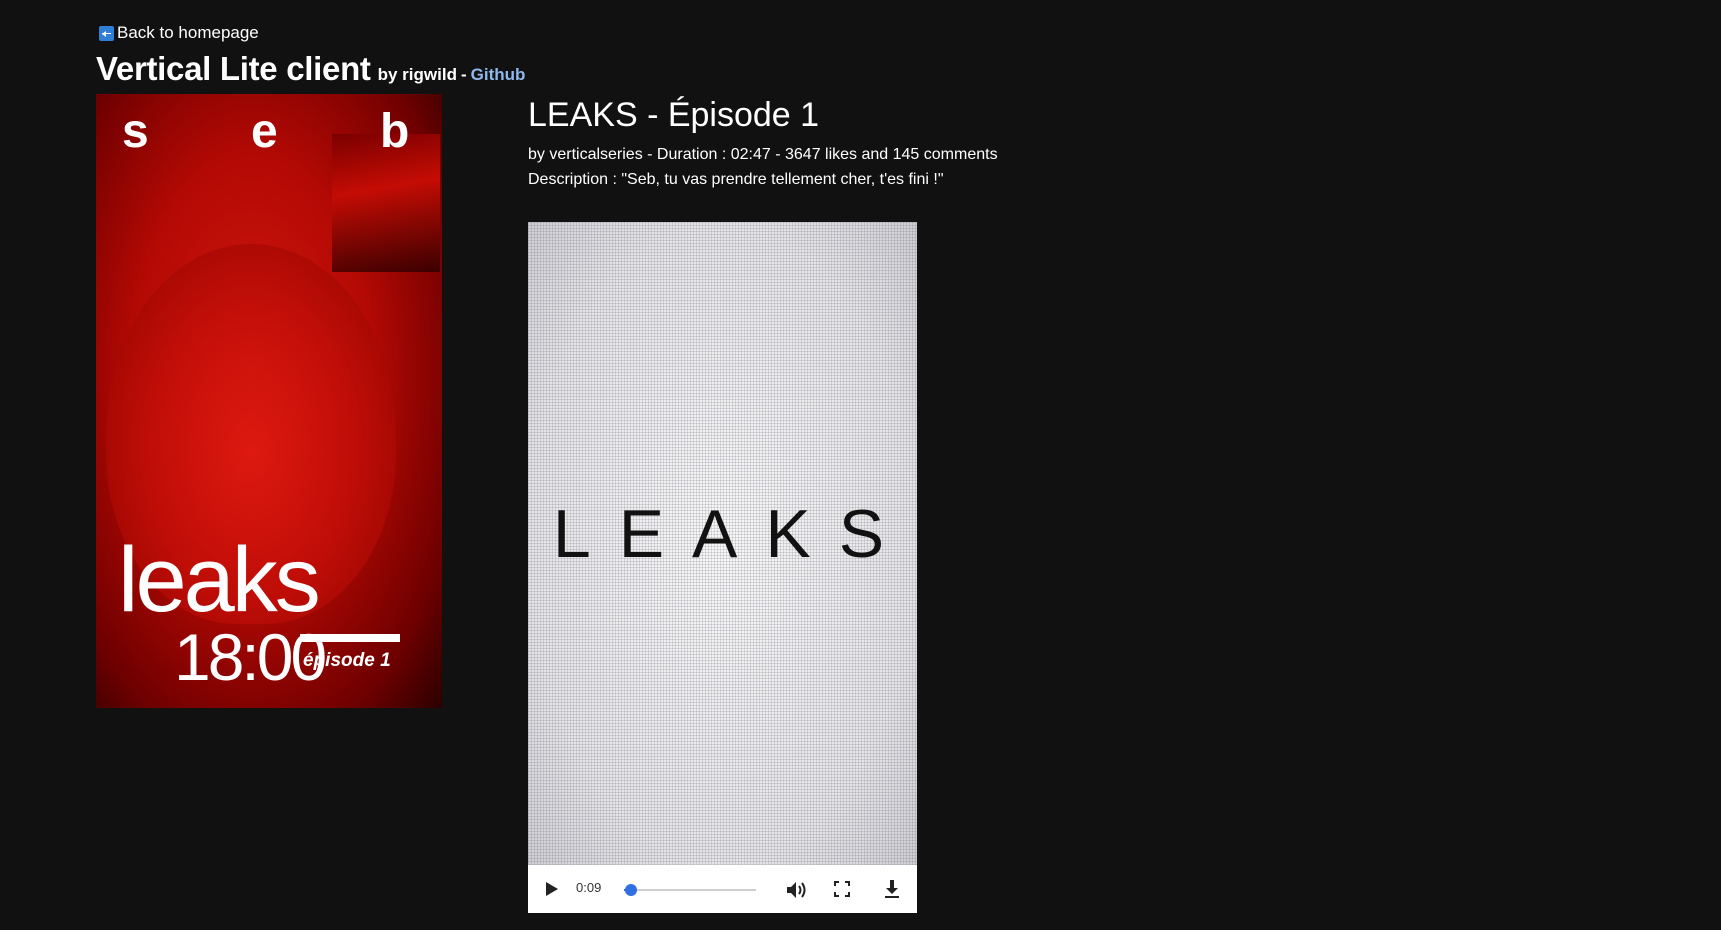 This screenshot has width=1721, height=930. I want to click on poster-letter: e, so click(264, 131).